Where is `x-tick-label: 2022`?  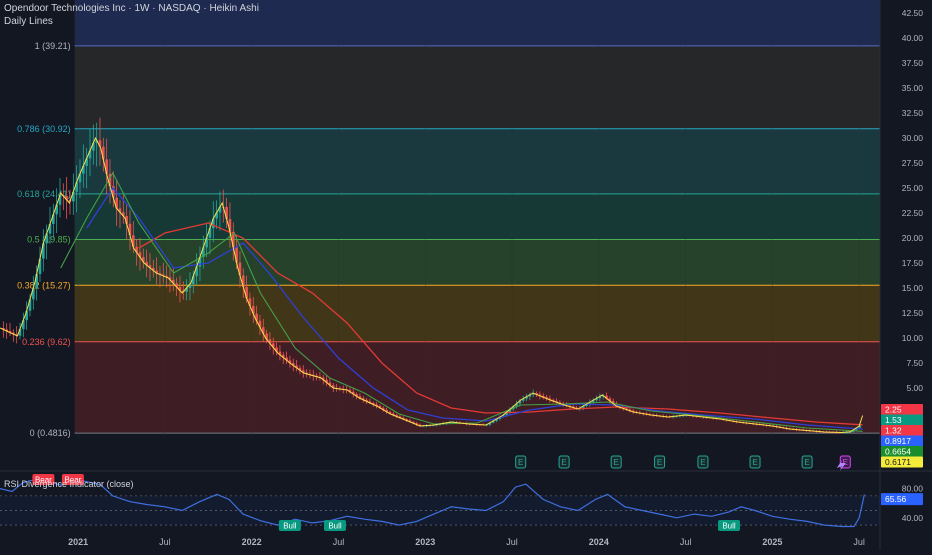 x-tick-label: 2022 is located at coordinates (252, 542).